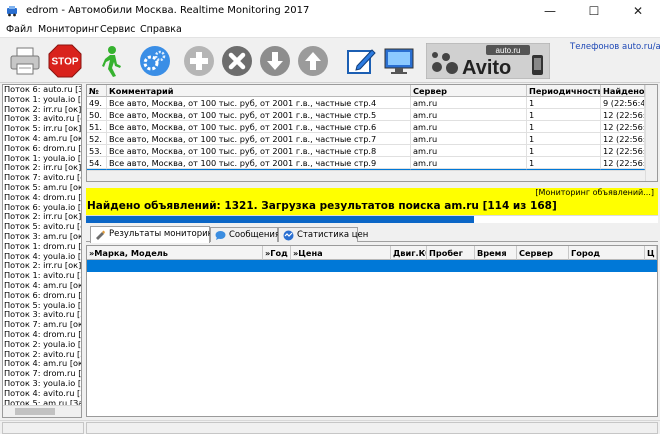 This screenshot has height=434, width=660. What do you see at coordinates (97, 139) in the screenshot?
I see `cell-number: 52.` at bounding box center [97, 139].